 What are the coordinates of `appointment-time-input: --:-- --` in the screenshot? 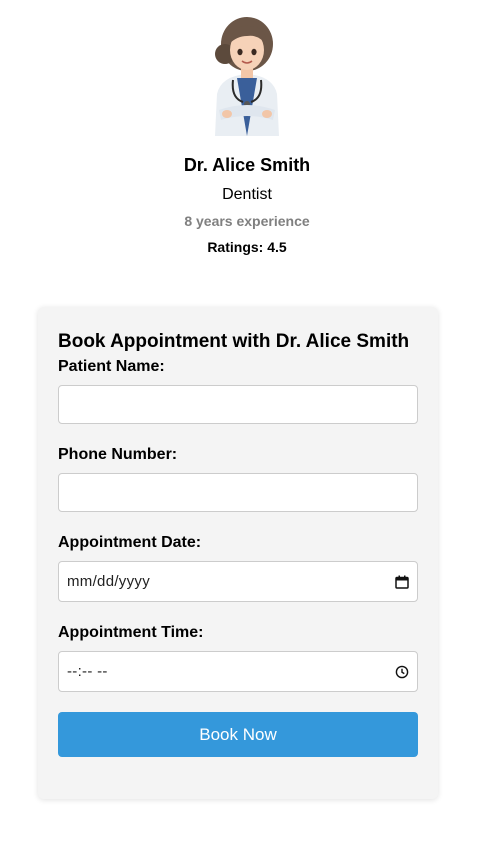 It's located at (238, 671).